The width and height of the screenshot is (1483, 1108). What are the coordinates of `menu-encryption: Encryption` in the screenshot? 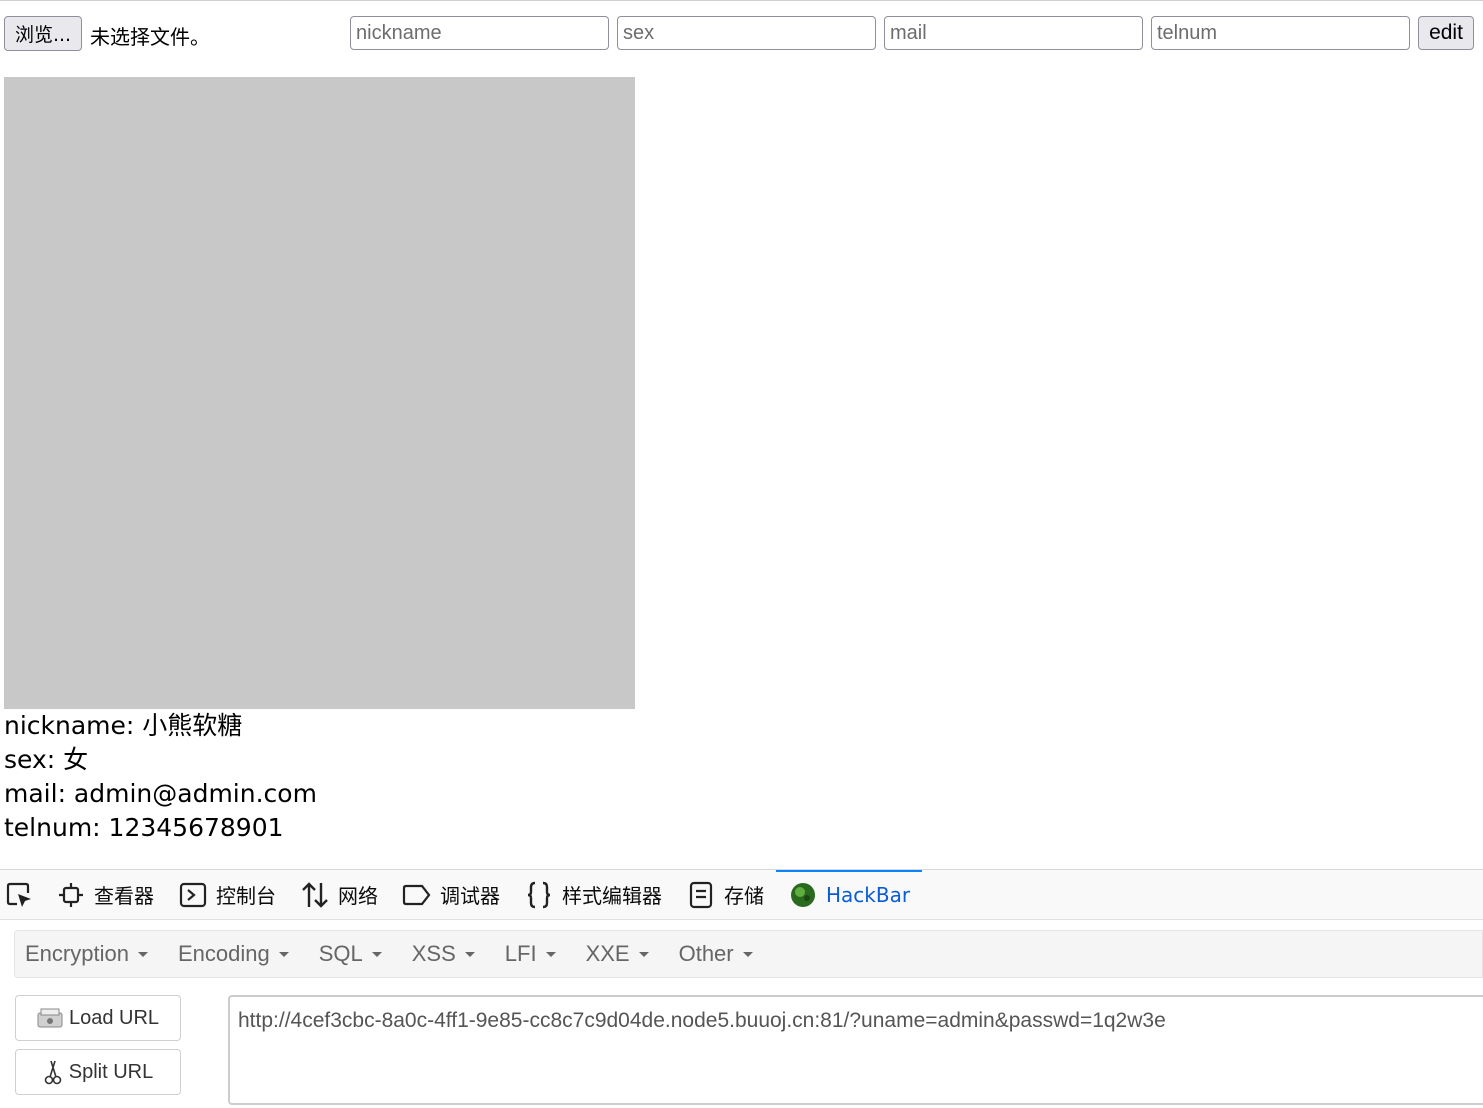 It's located at (86, 954).